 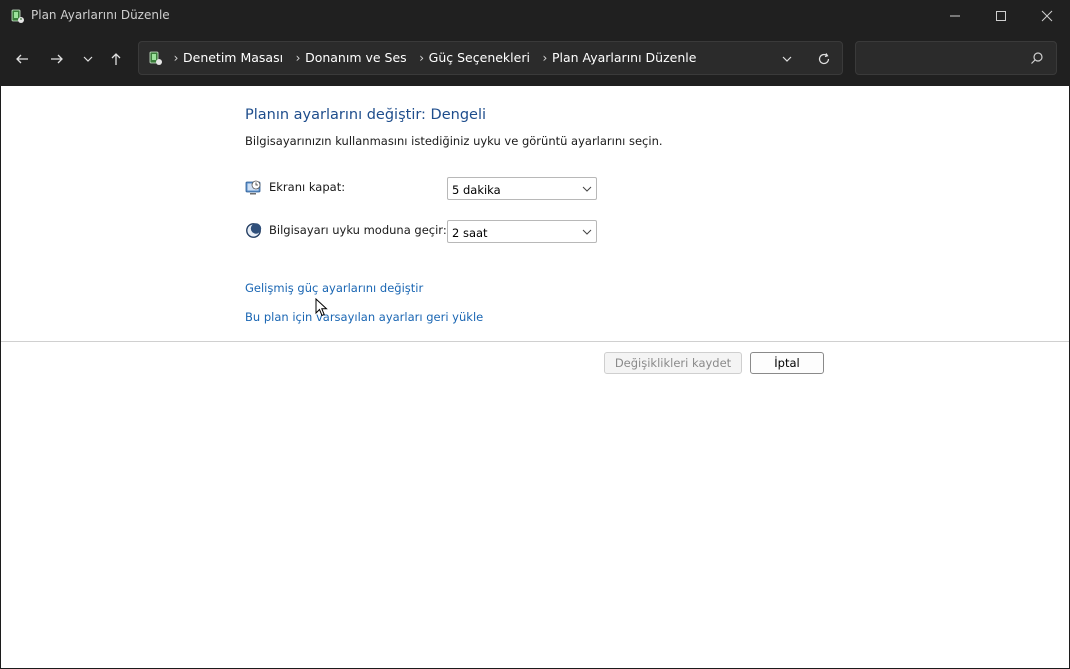 I want to click on refresh-icon, so click(x=824, y=59).